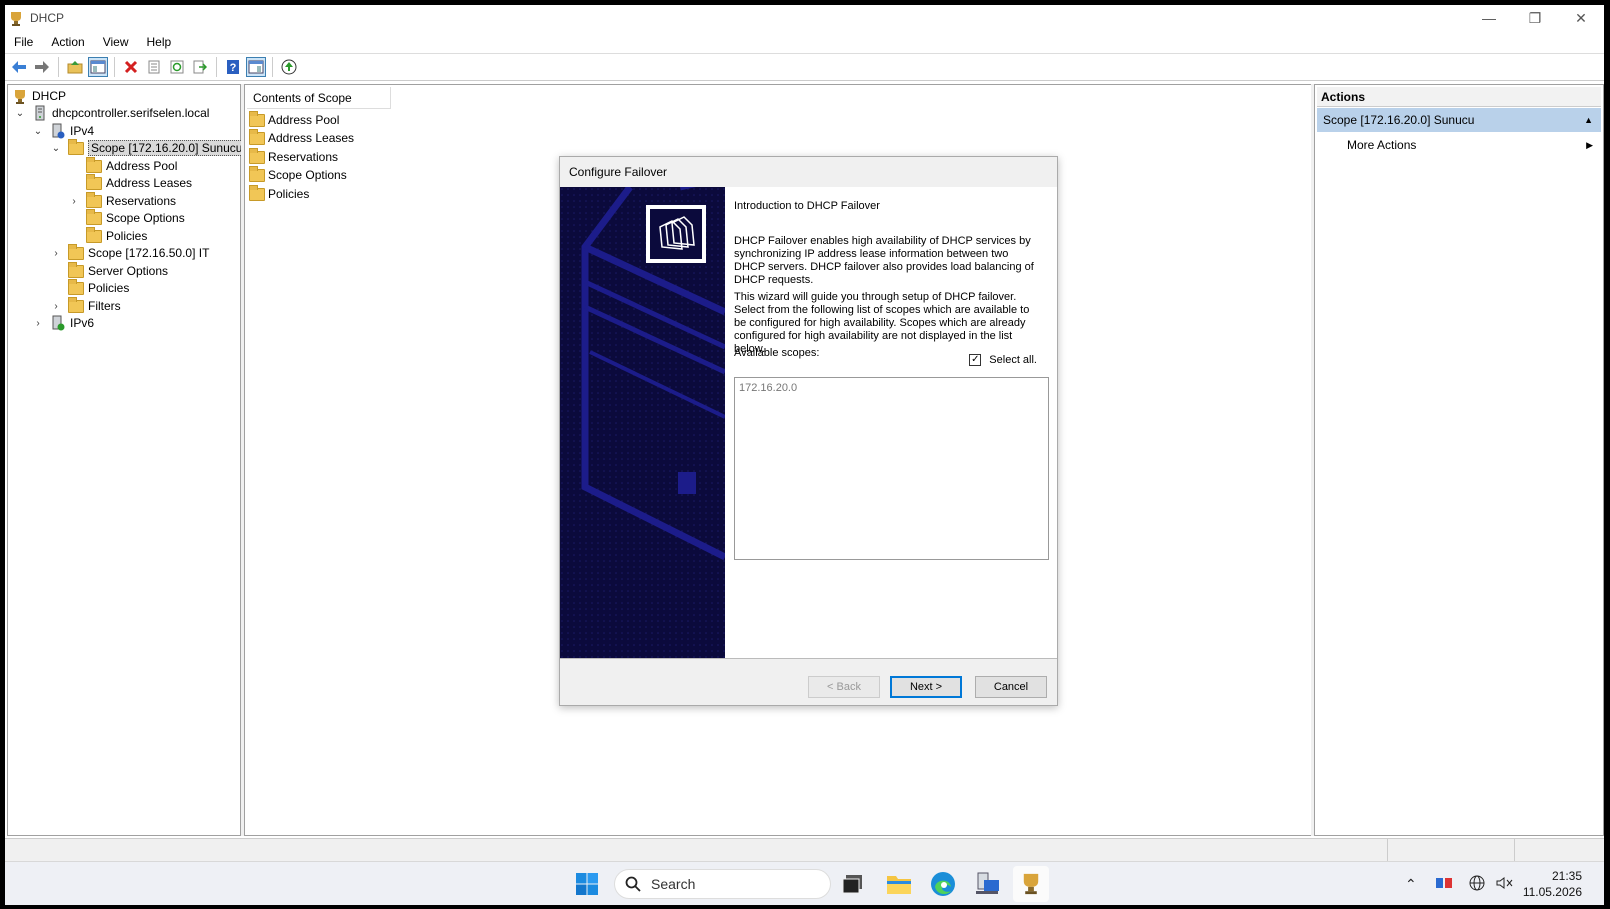 The width and height of the screenshot is (1610, 909). What do you see at coordinates (1552, 884) in the screenshot?
I see `system-clock: 21:35 11.05.2026` at bounding box center [1552, 884].